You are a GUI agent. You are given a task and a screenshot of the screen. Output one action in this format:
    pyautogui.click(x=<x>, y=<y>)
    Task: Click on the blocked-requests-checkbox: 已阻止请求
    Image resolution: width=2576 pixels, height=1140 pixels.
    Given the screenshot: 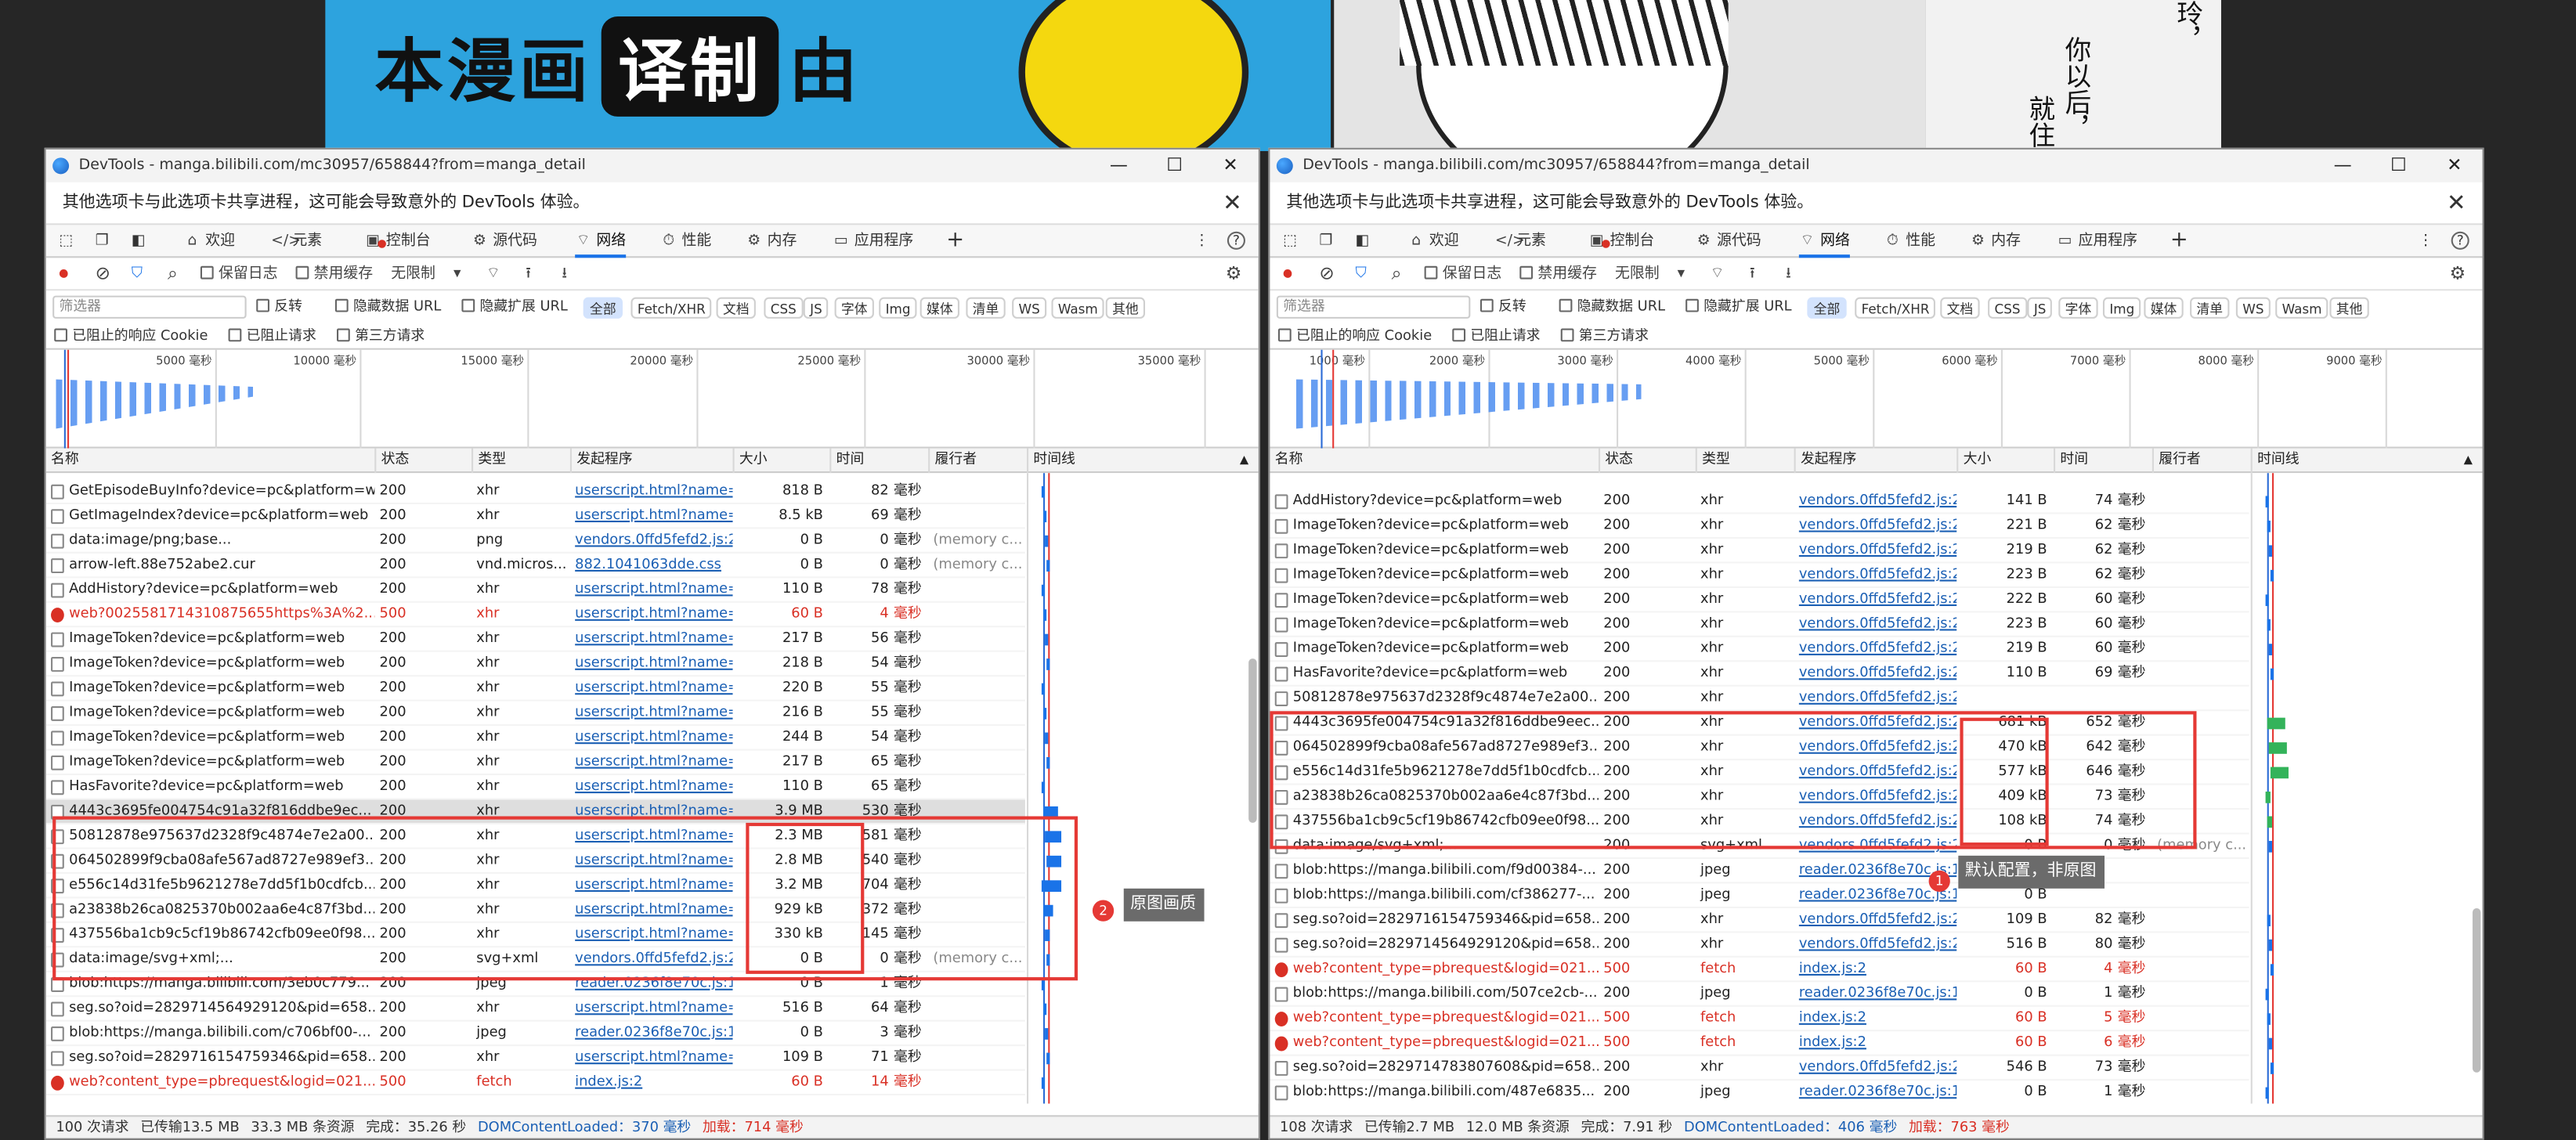 What is the action you would take?
    pyautogui.click(x=1496, y=336)
    